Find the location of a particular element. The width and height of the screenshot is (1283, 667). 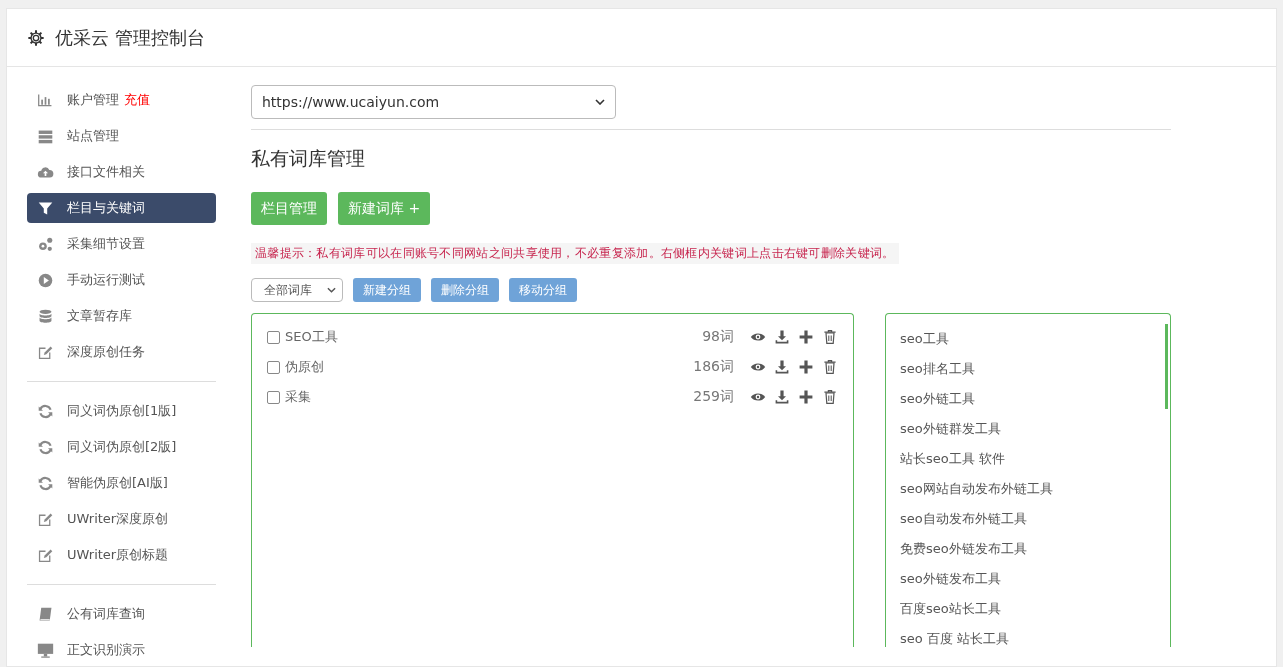

item-label: UWriter原创标题 is located at coordinates (118, 555).